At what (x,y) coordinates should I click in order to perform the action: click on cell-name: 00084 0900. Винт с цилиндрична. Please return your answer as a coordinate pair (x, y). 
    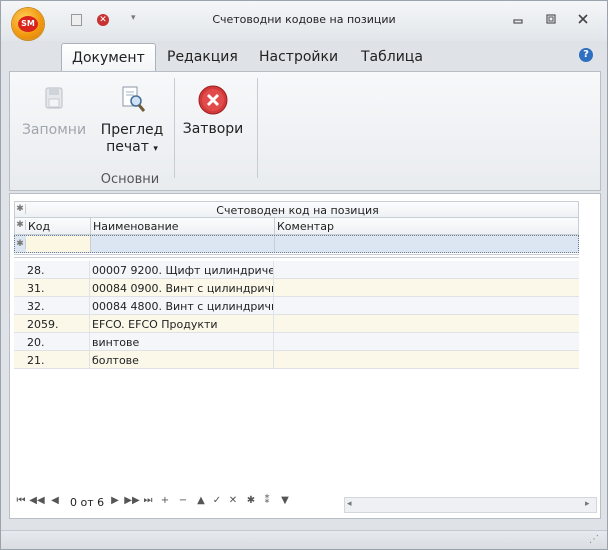
    Looking at the image, I should click on (182, 287).